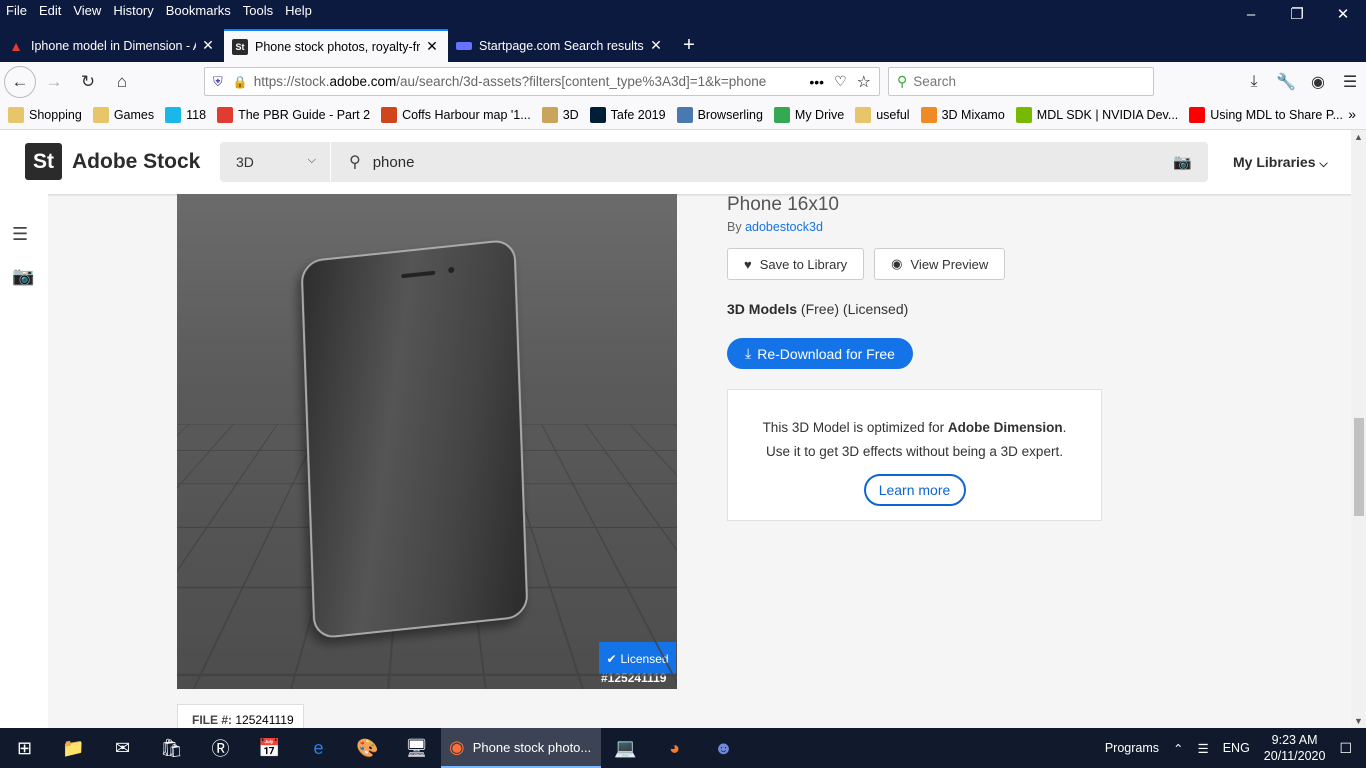  What do you see at coordinates (23, 276) in the screenshot?
I see `camera-icon: 📷` at bounding box center [23, 276].